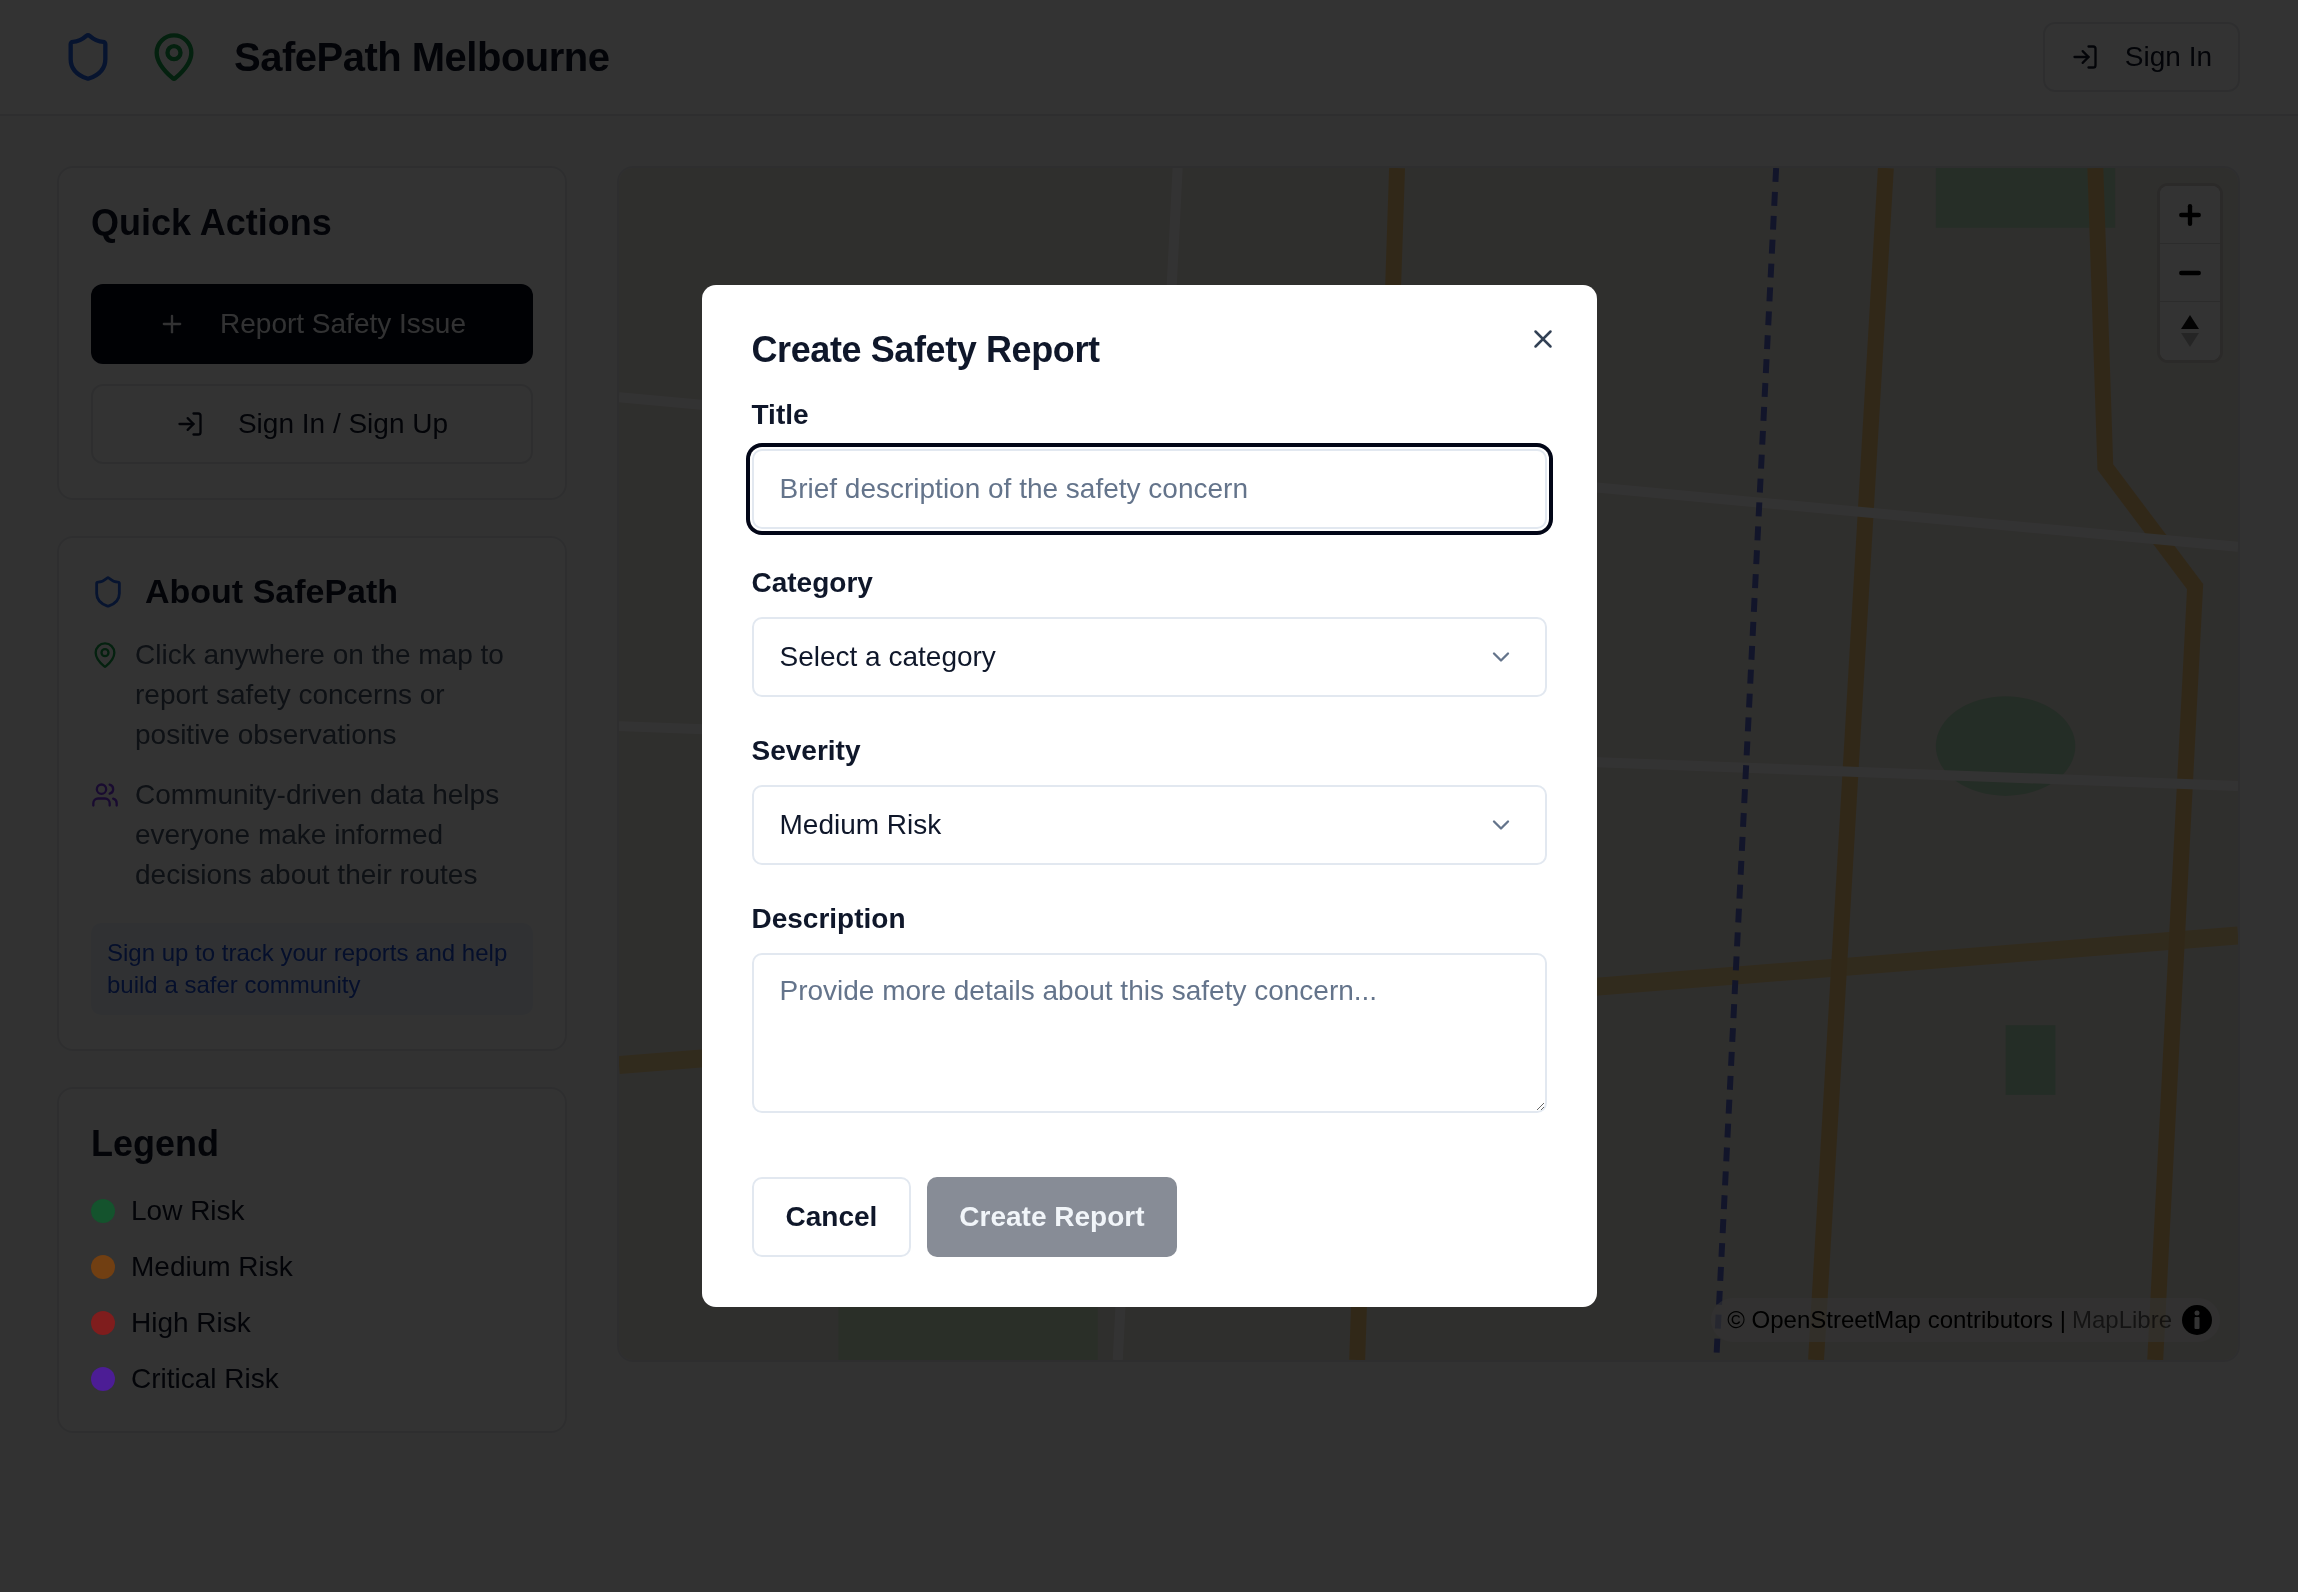 Image resolution: width=2298 pixels, height=1592 pixels. What do you see at coordinates (1149, 825) in the screenshot?
I see `select-field: Medium Risk` at bounding box center [1149, 825].